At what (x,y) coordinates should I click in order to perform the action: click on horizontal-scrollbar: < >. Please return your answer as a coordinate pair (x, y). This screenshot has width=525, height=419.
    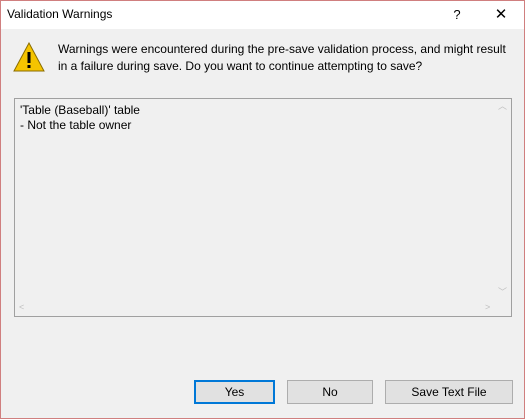
    Looking at the image, I should click on (255, 307).